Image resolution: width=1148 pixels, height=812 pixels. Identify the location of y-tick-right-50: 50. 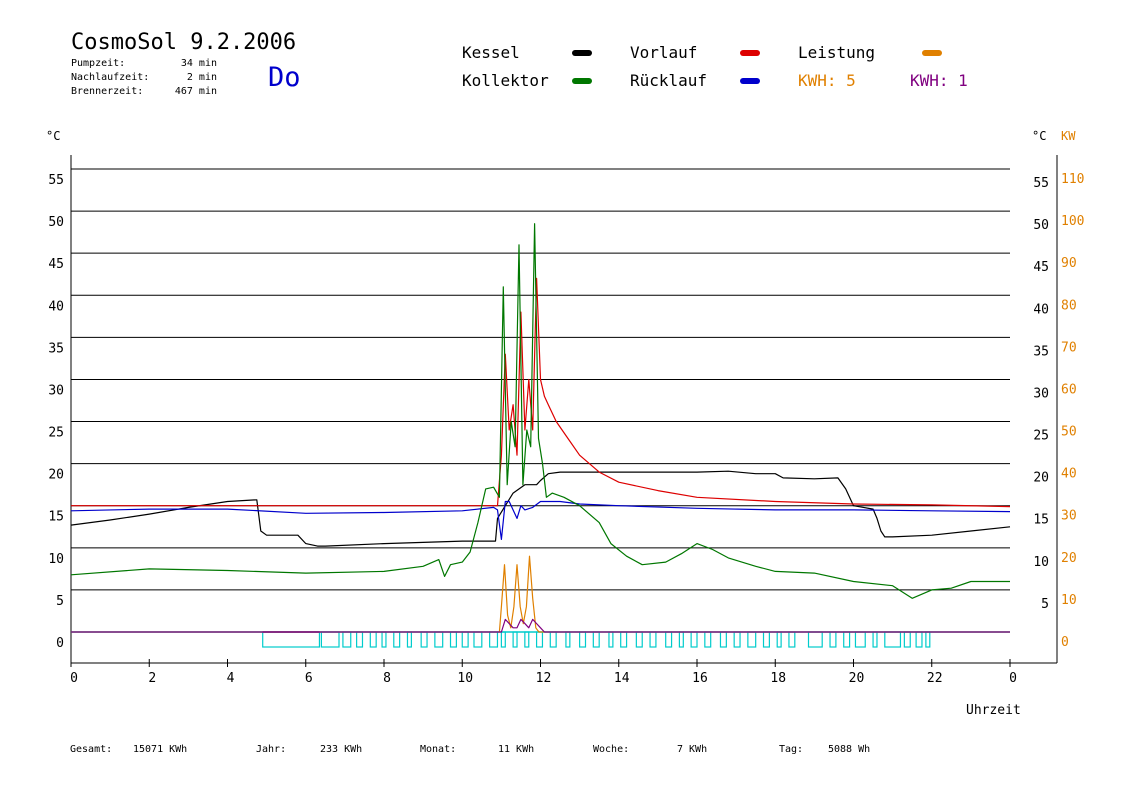
(1041, 225).